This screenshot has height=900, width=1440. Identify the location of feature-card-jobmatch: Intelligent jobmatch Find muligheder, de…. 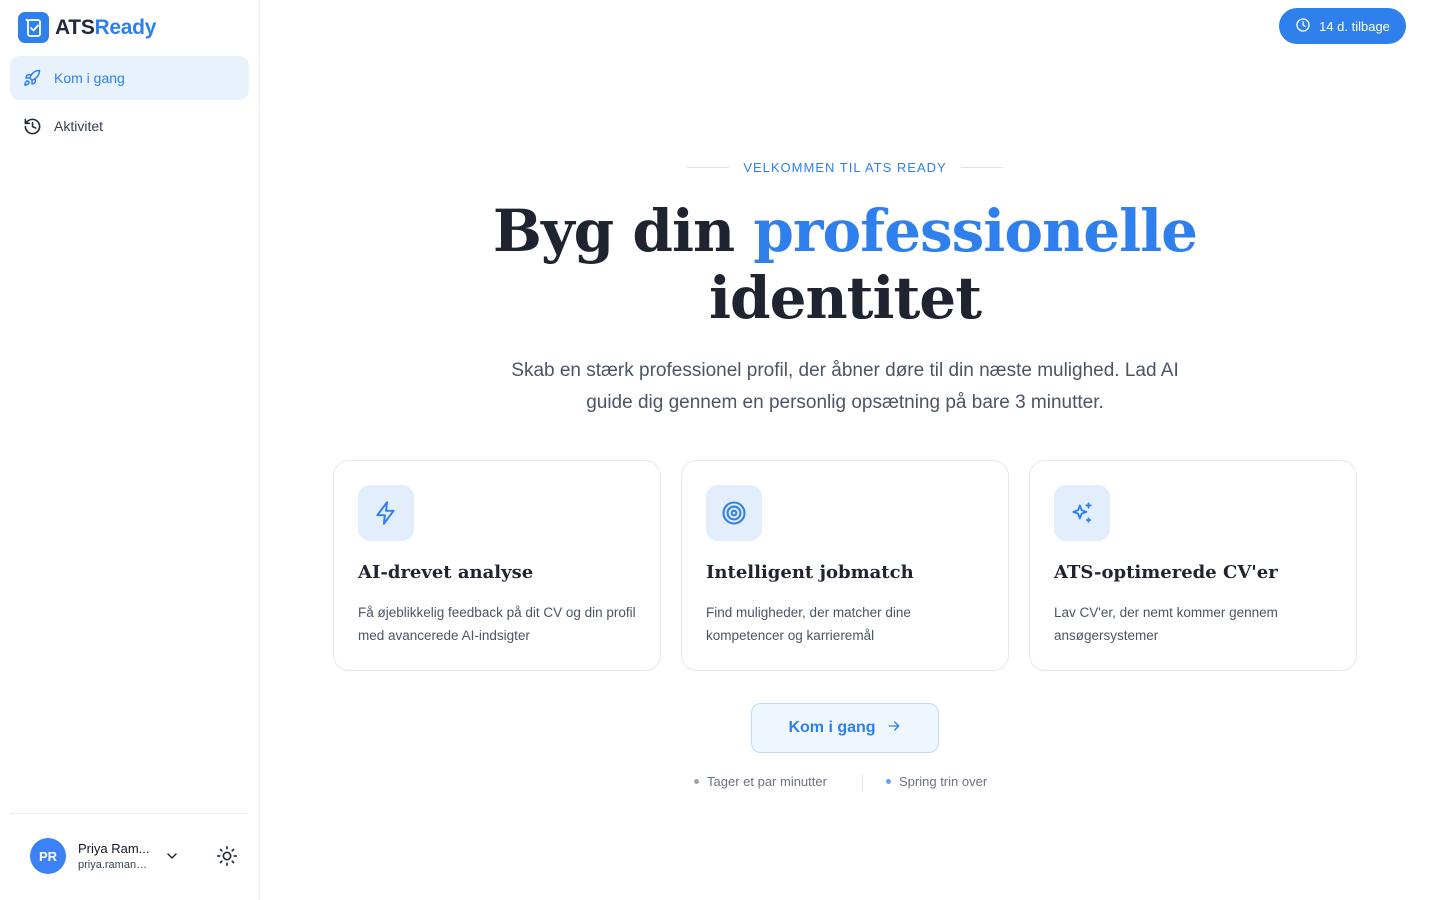
(845, 565).